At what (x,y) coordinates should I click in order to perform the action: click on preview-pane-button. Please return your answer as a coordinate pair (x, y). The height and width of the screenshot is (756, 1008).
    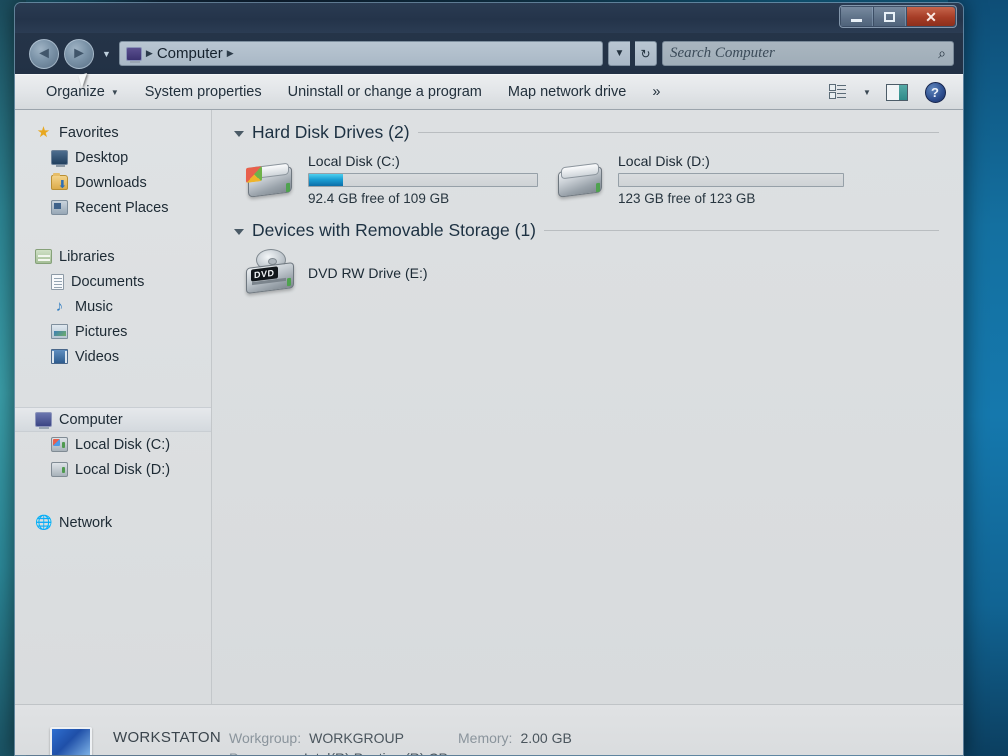
    Looking at the image, I should click on (897, 92).